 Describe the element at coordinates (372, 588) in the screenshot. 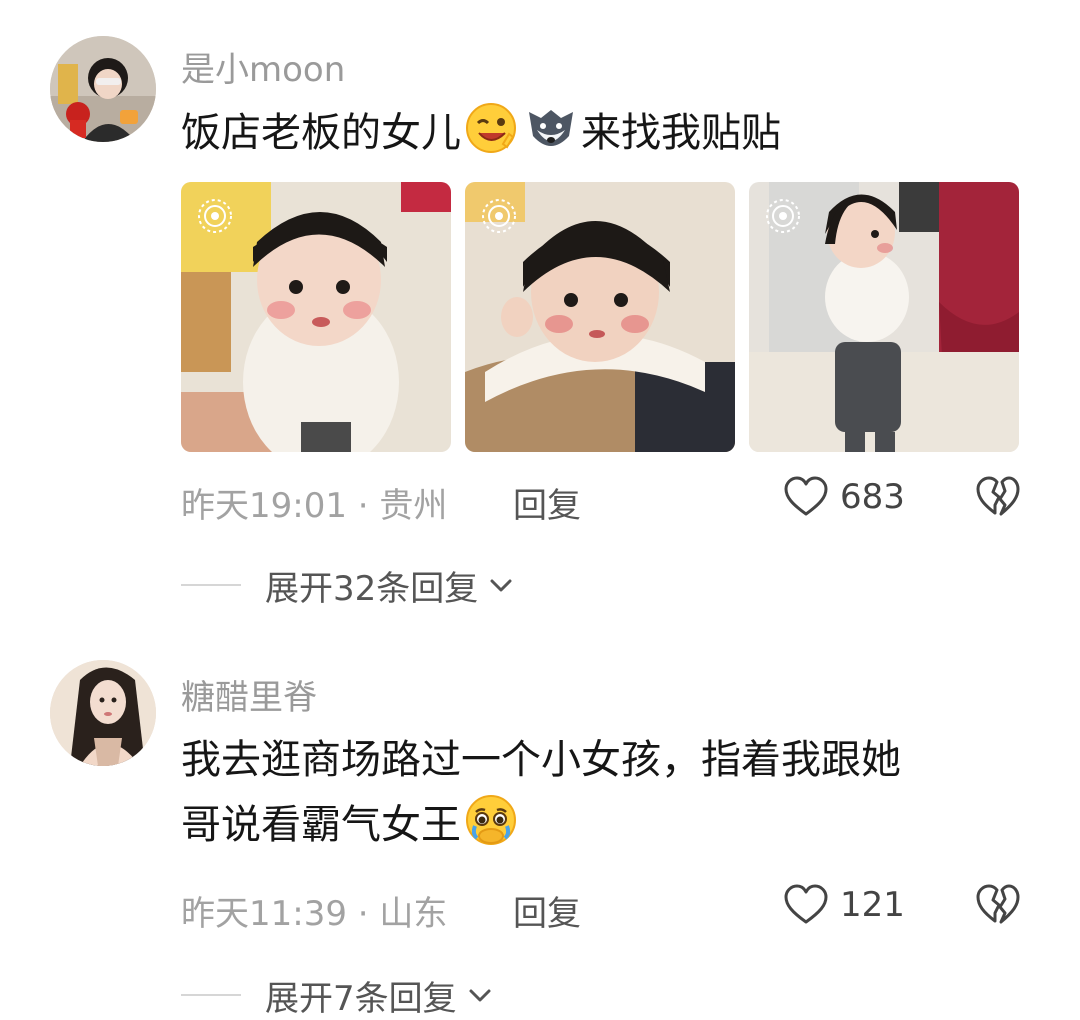

I see `expand-replies-label: 展开32条回复` at that location.